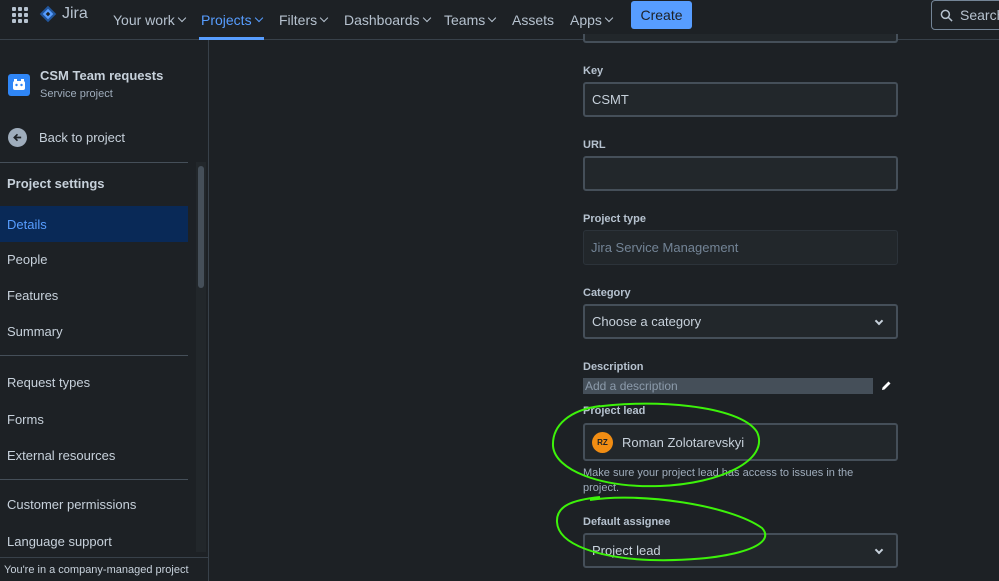 The image size is (999, 581). I want to click on nav-assets-label: Assets, so click(533, 20).